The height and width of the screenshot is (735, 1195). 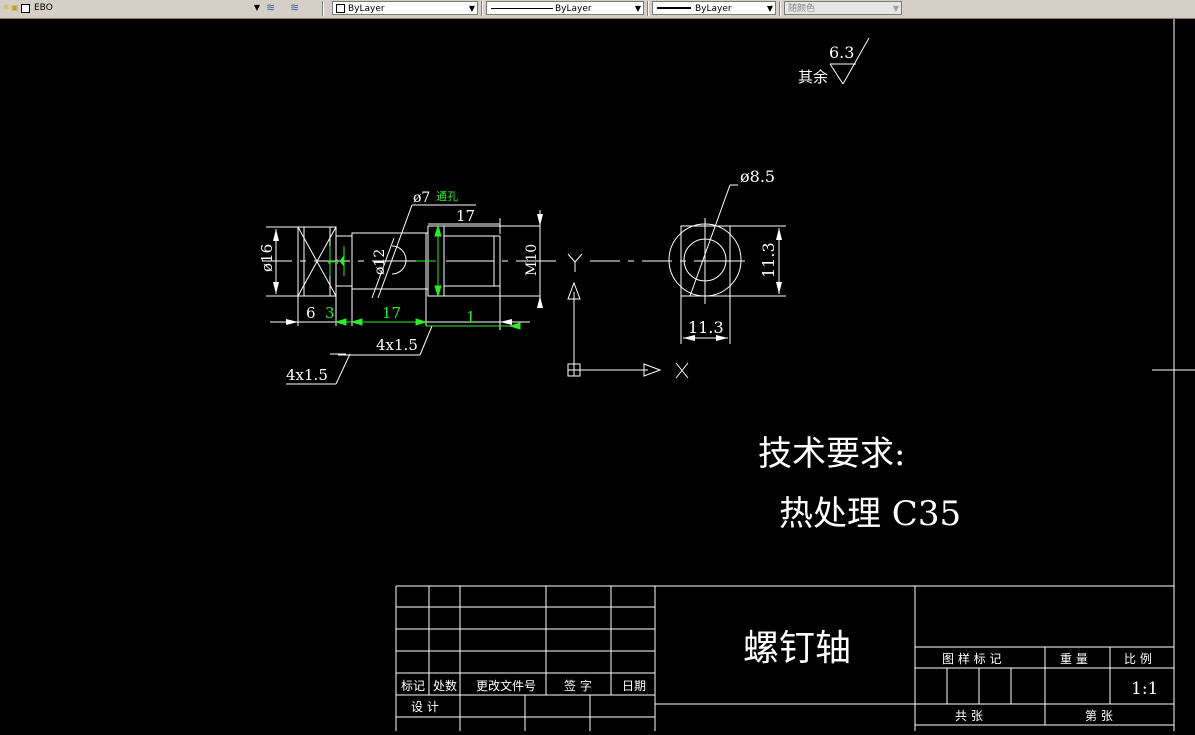 I want to click on layer-name-label: EBO, so click(x=43, y=8).